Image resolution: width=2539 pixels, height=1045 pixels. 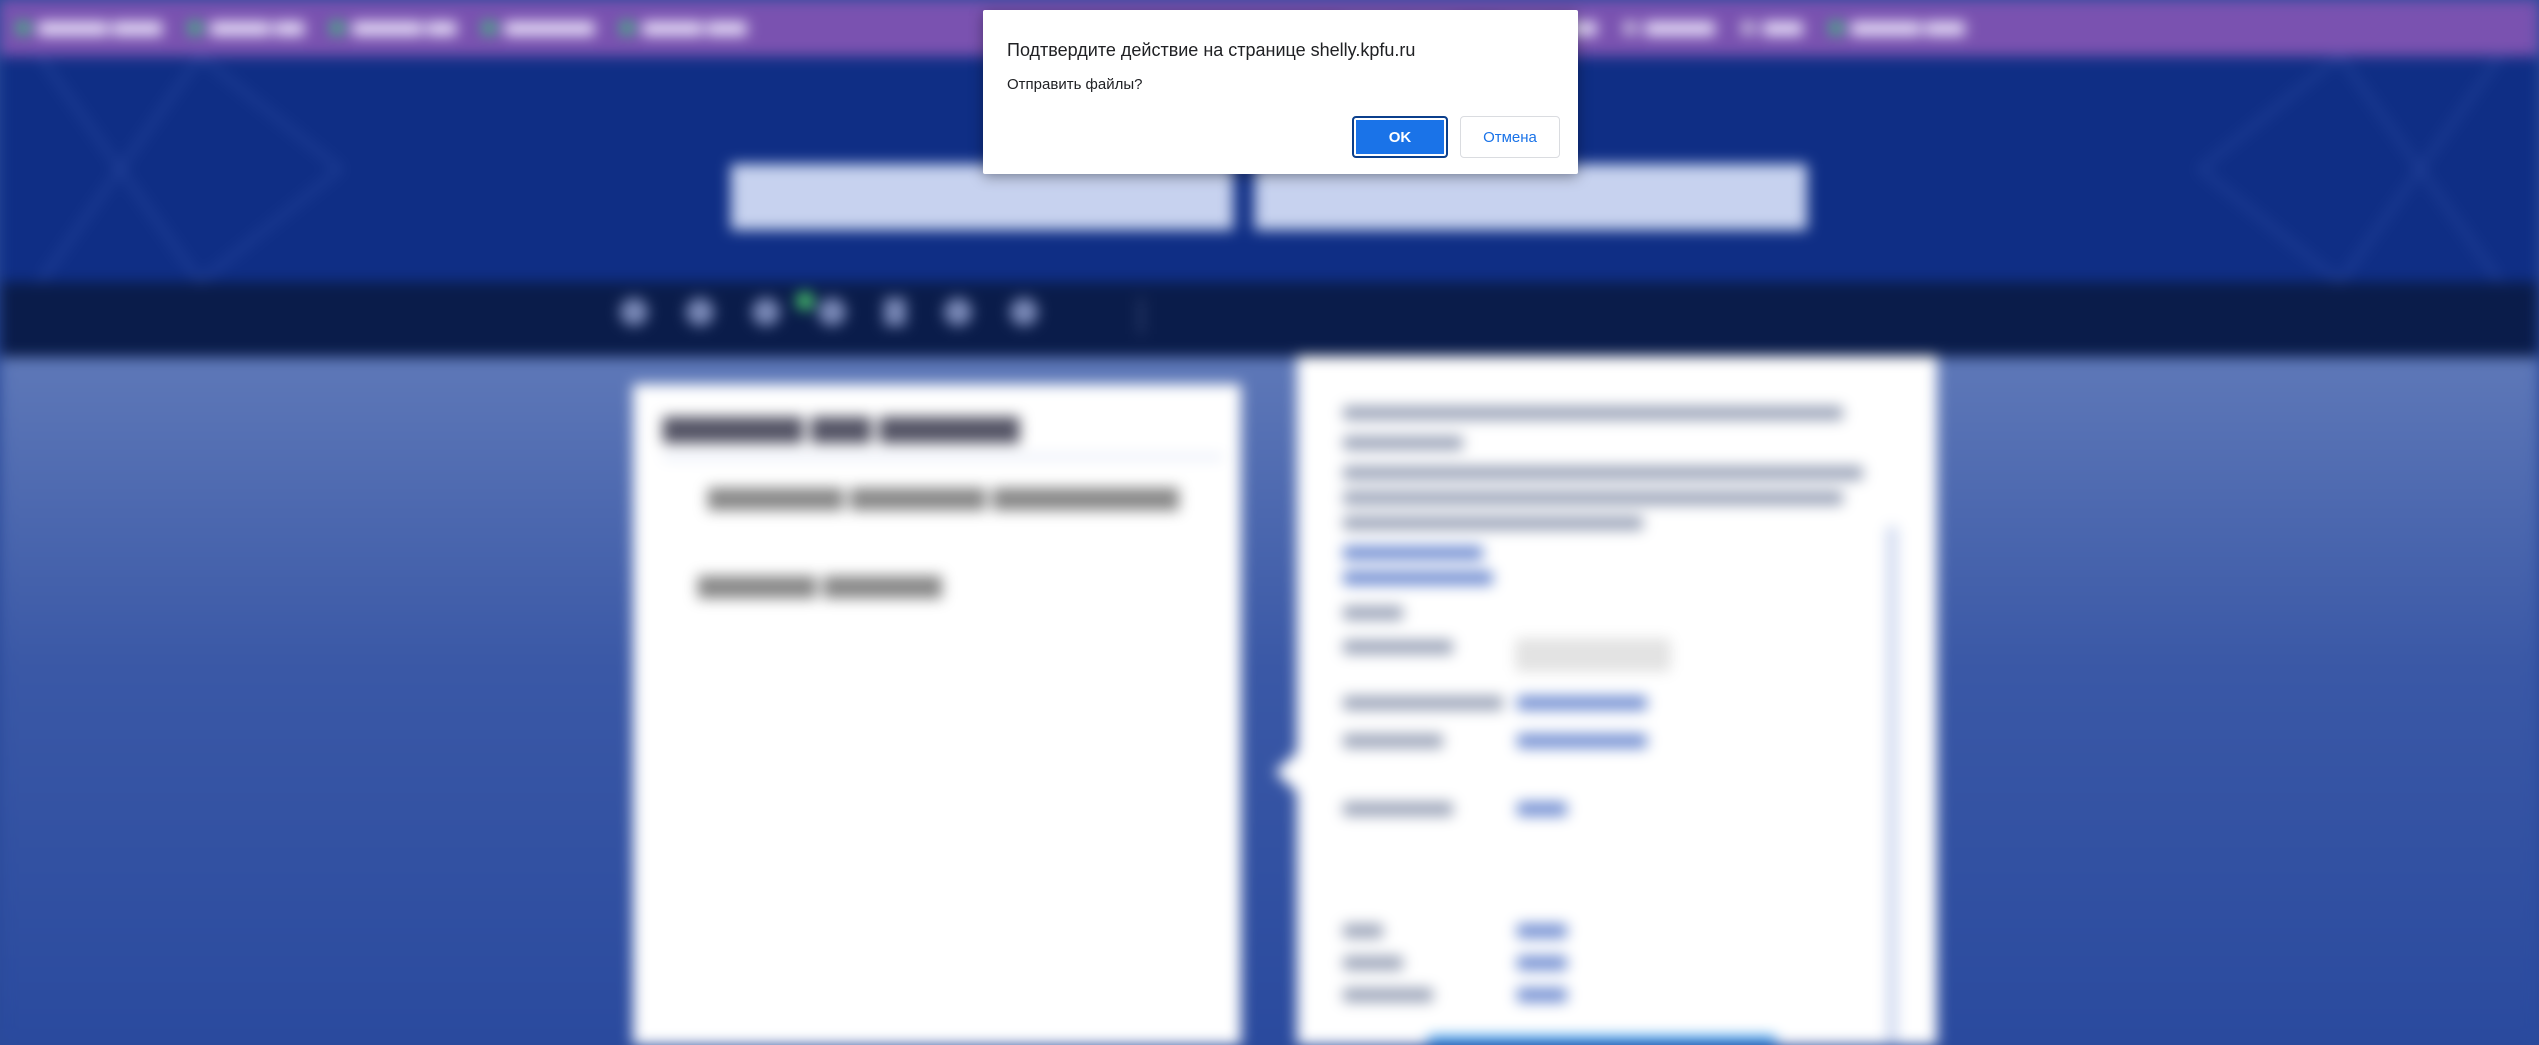 What do you see at coordinates (1896, 28) in the screenshot?
I see `bookmark: ▇▇▇▇▇▇▇ ▇▇▇▇` at bounding box center [1896, 28].